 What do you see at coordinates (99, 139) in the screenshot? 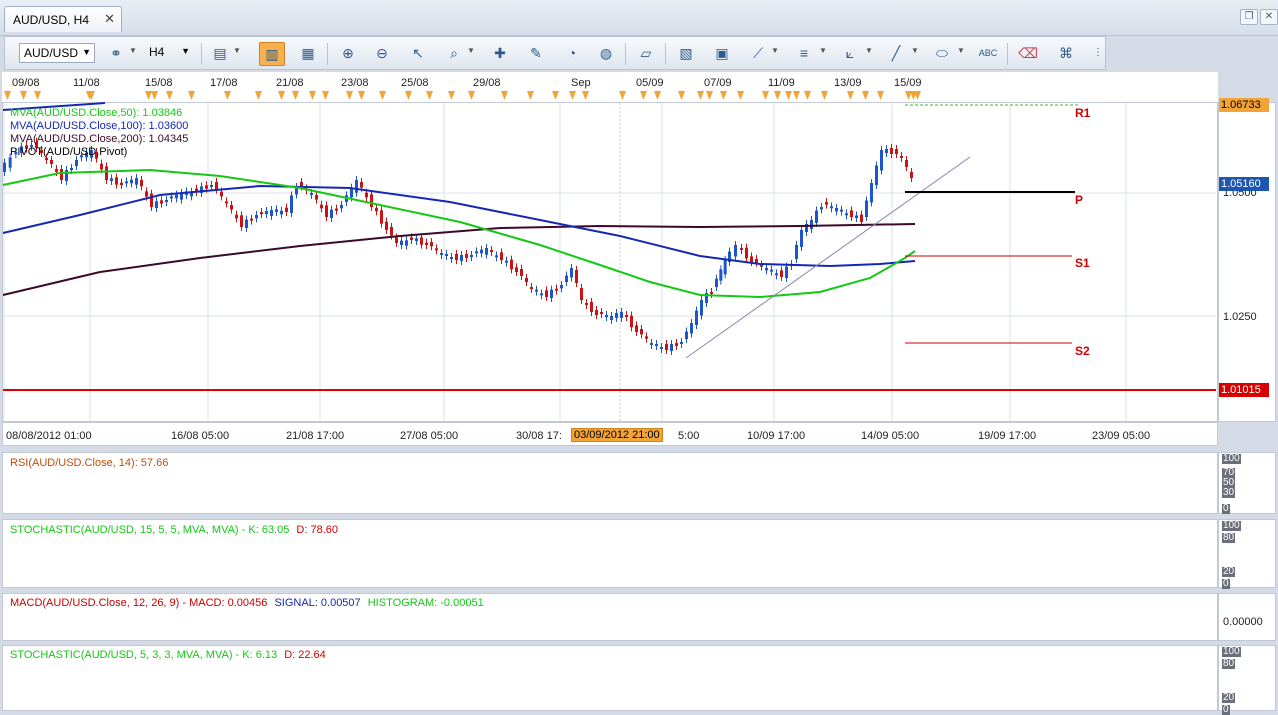
I see `ma200-legend: MVA(AUD/USD.Close,200): 1.04345` at bounding box center [99, 139].